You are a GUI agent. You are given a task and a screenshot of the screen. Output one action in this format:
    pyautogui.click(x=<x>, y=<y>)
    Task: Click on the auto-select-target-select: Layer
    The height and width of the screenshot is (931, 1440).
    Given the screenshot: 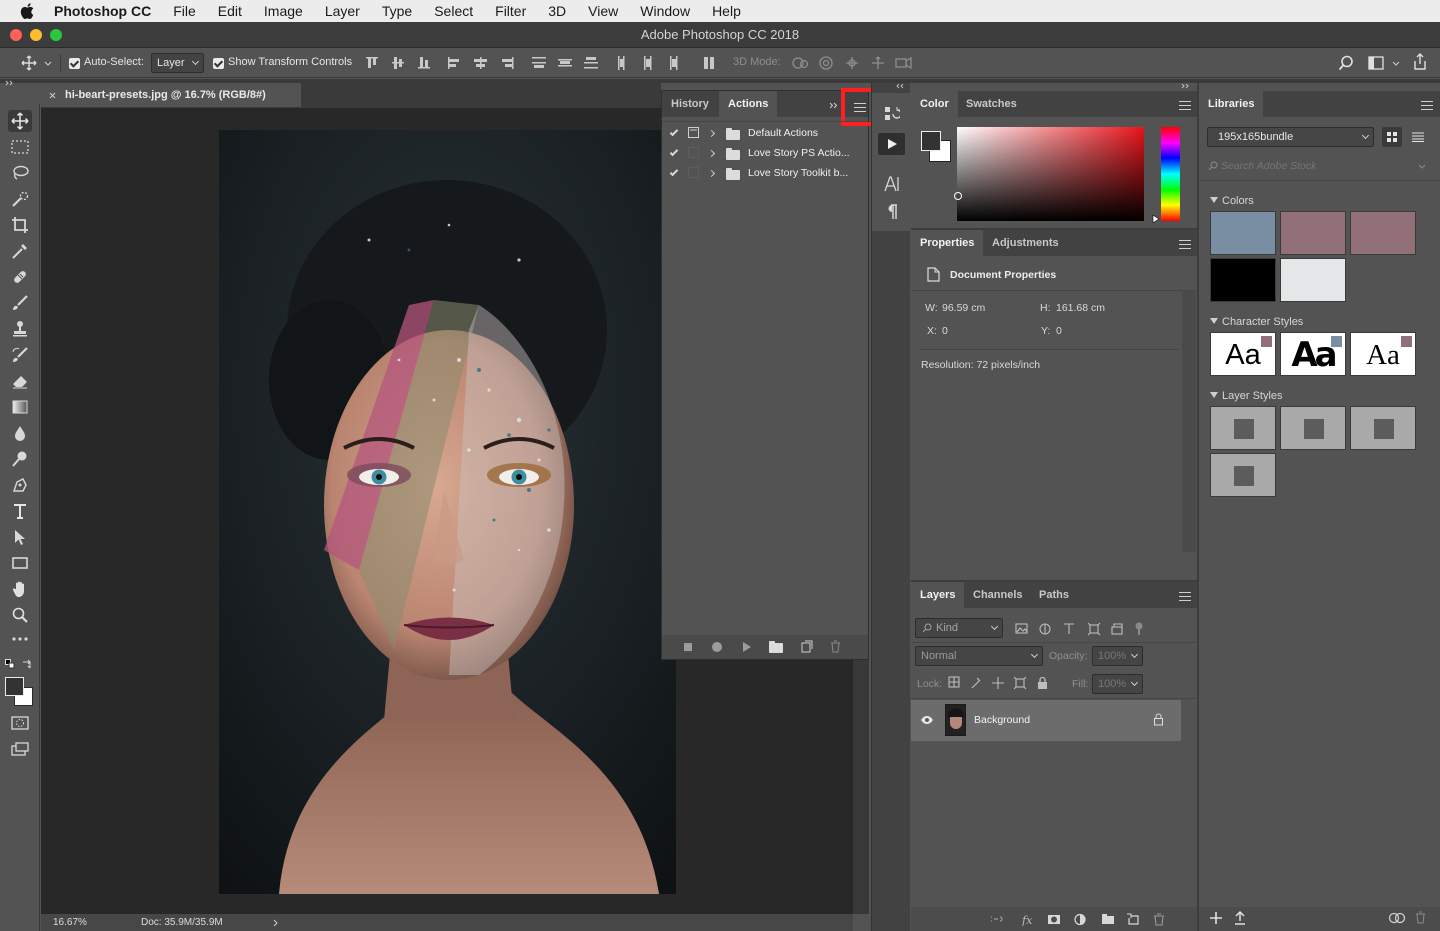 What is the action you would take?
    pyautogui.click(x=177, y=63)
    